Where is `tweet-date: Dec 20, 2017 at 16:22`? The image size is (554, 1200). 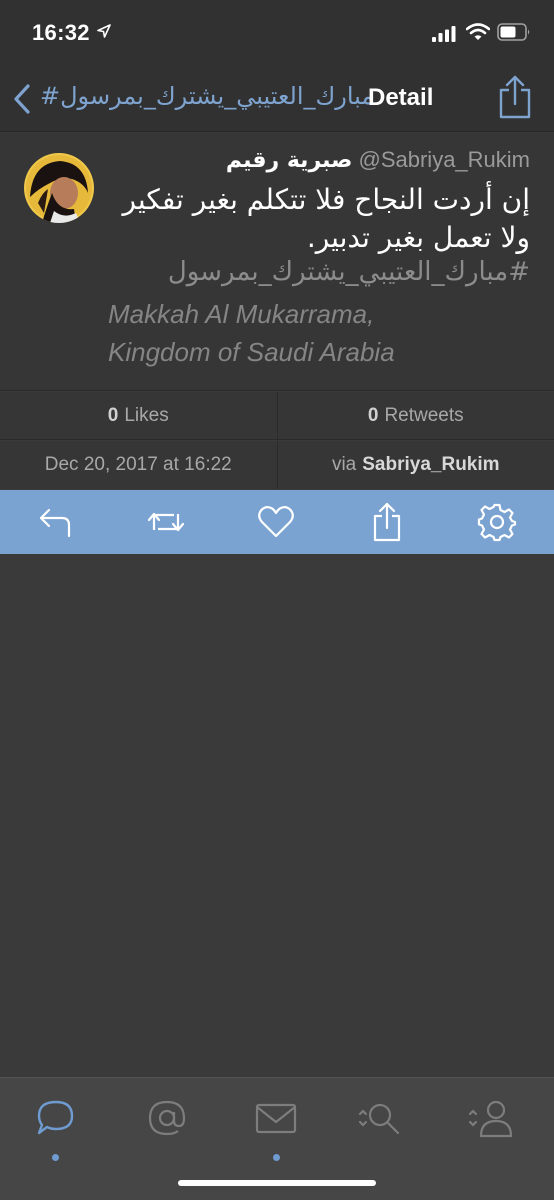 tweet-date: Dec 20, 2017 at 16:22 is located at coordinates (138, 464).